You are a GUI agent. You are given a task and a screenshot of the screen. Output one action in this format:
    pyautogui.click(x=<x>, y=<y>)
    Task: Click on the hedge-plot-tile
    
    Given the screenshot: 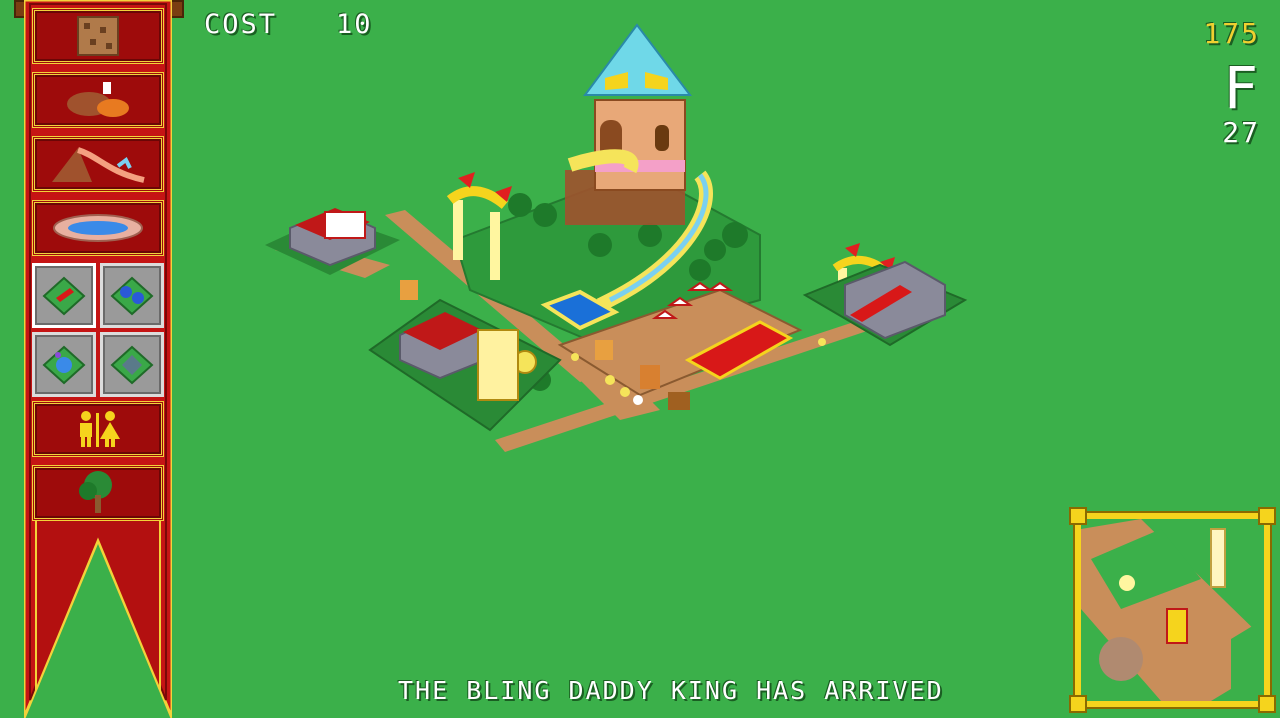 What is the action you would take?
    pyautogui.click(x=132, y=364)
    